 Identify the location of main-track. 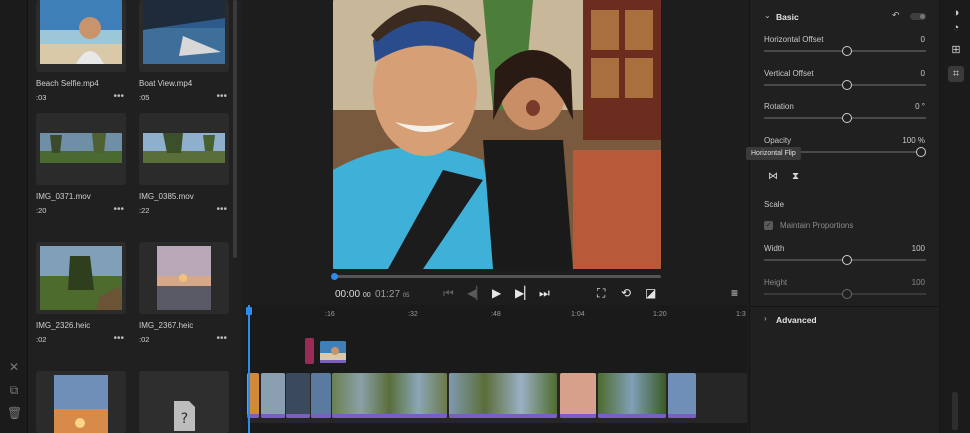
(497, 398).